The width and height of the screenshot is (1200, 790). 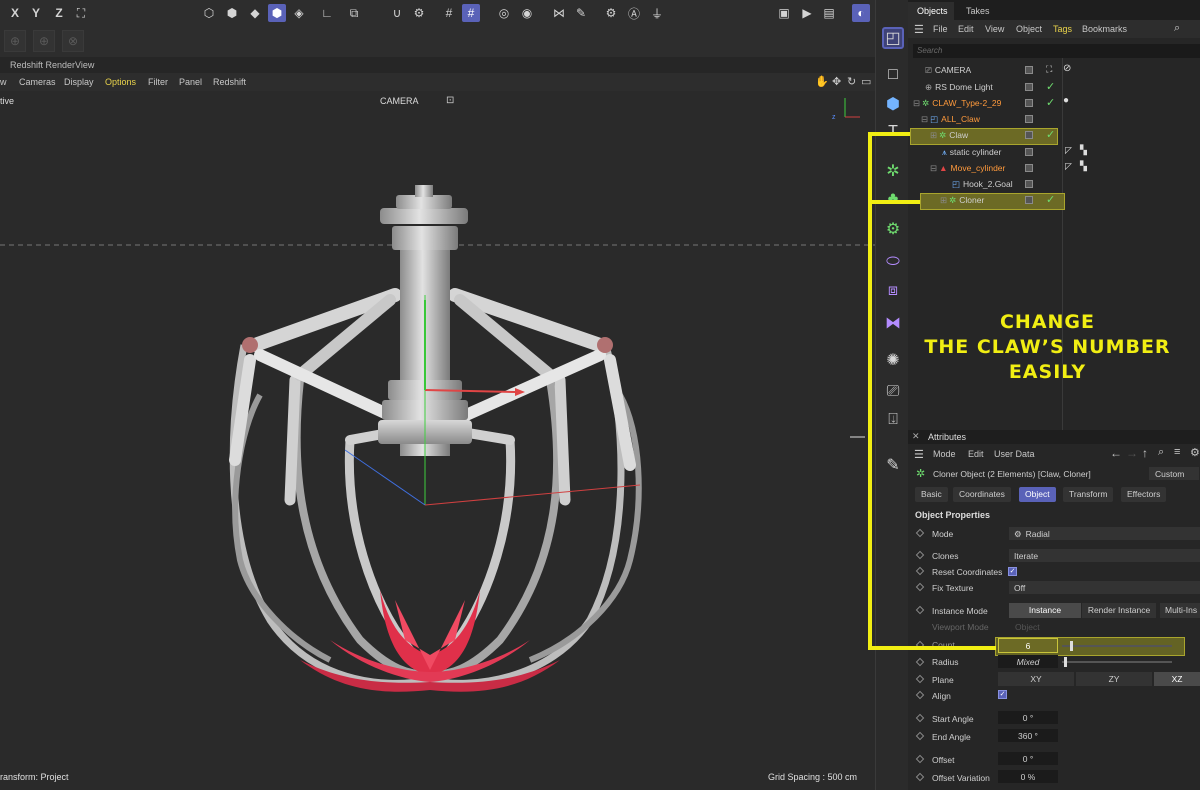 What do you see at coordinates (893, 291) in the screenshot?
I see `bend-deformer-icon: ⧈` at bounding box center [893, 291].